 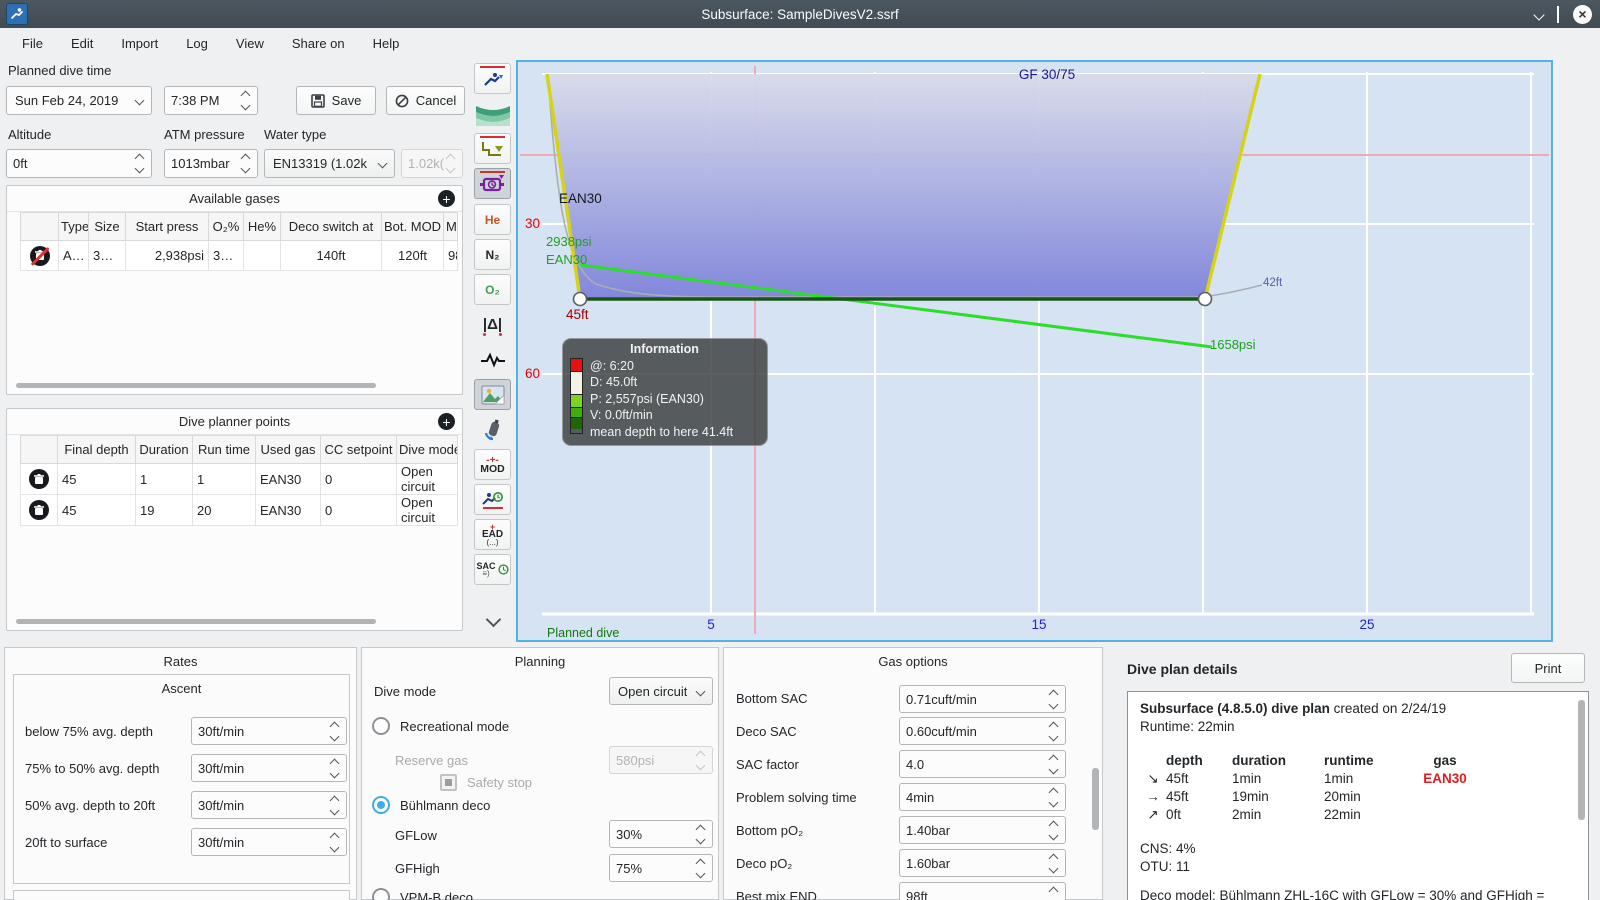 What do you see at coordinates (492, 499) in the screenshot?
I see `toolbar-ndl-tts-button` at bounding box center [492, 499].